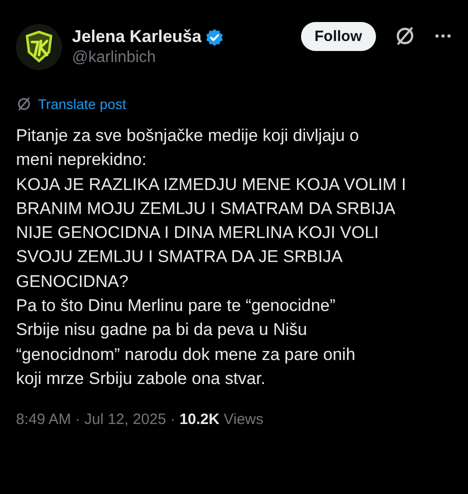 The image size is (468, 494). Describe the element at coordinates (338, 36) in the screenshot. I see `follow-button: Follow` at that location.